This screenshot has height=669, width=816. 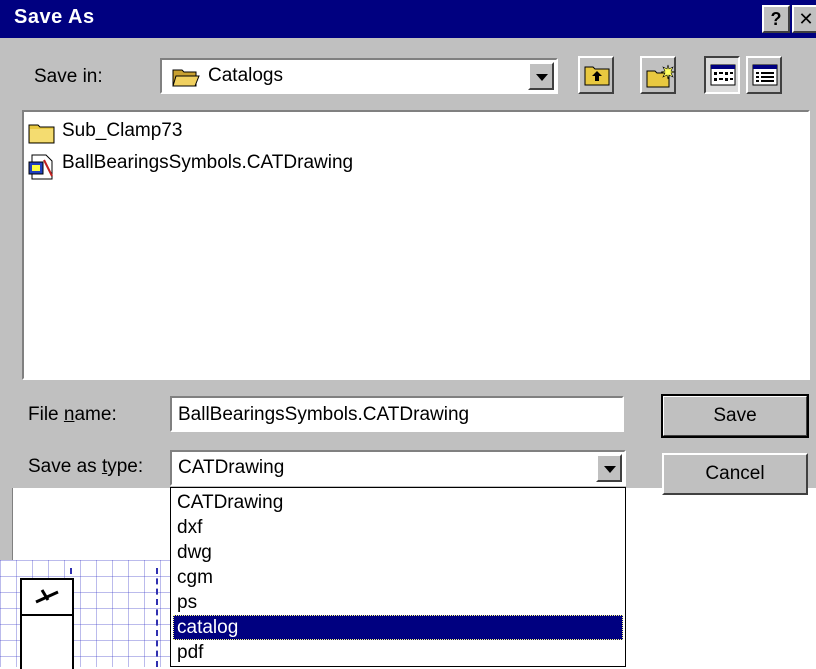 I want to click on cancel-button: Cancel, so click(x=735, y=474).